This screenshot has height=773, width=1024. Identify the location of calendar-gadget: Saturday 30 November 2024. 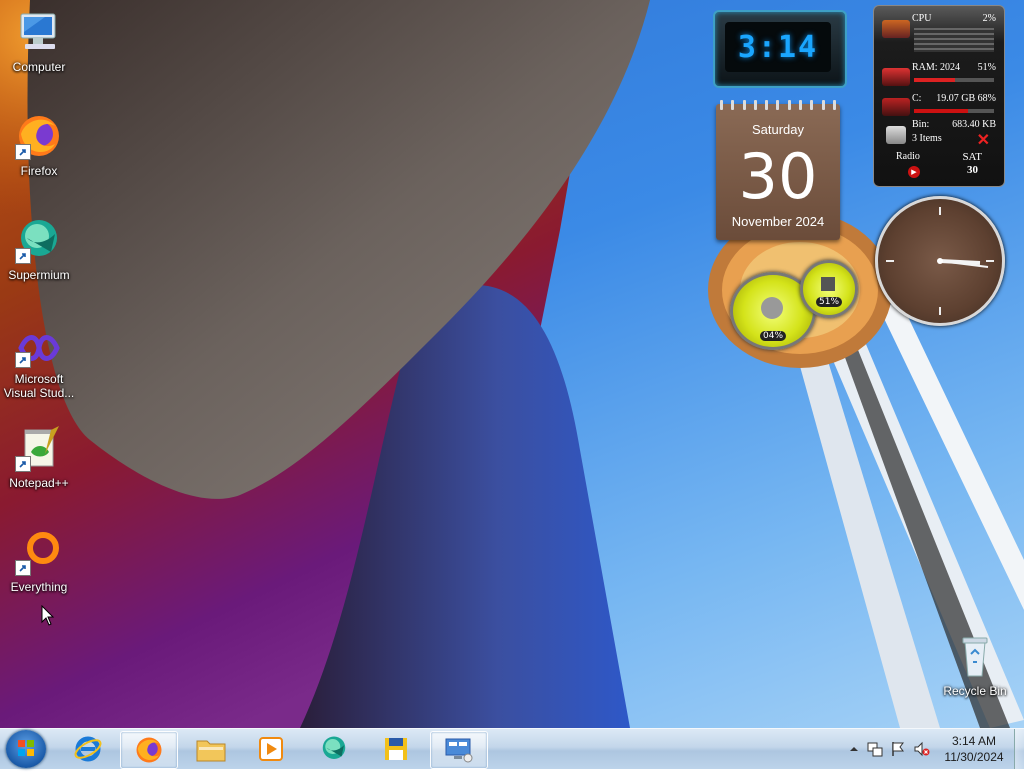
(778, 170).